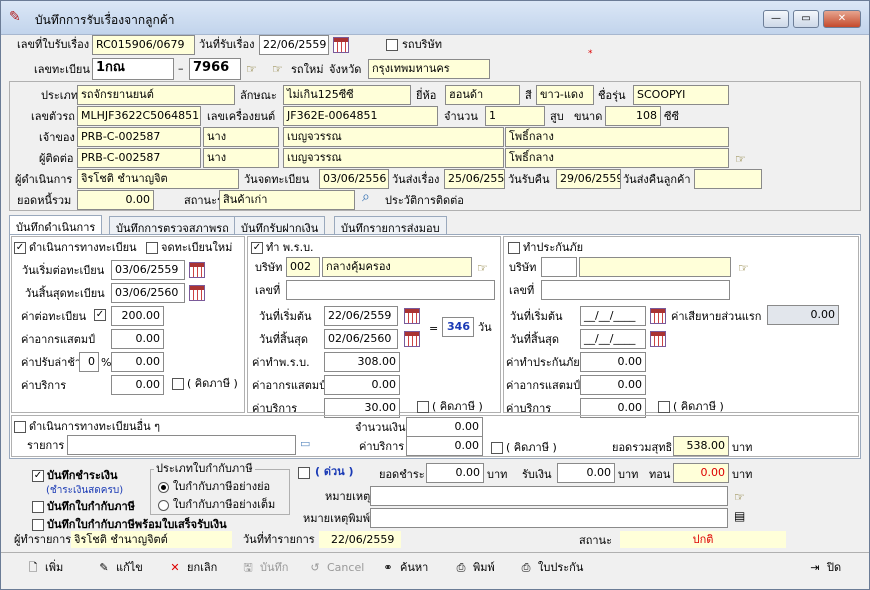 The image size is (870, 590). Describe the element at coordinates (551, 568) in the screenshot. I see `print-ins-button: ⎙ ใบประกัน` at that location.